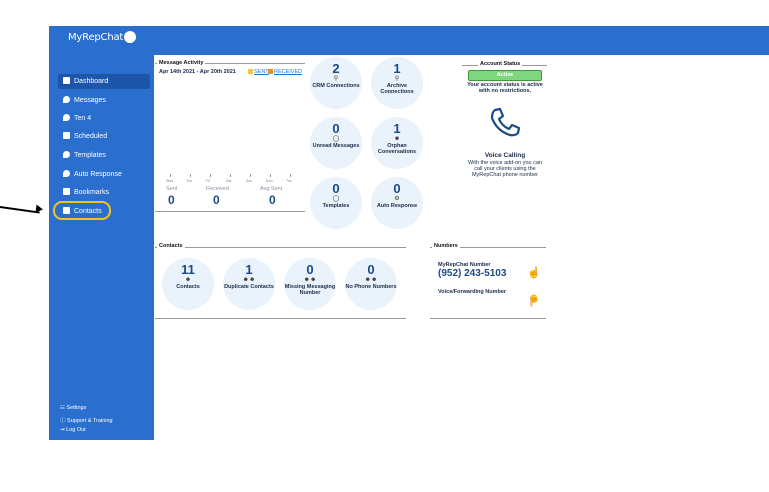  Describe the element at coordinates (397, 188) in the screenshot. I see `auto-response-value: 0` at that location.